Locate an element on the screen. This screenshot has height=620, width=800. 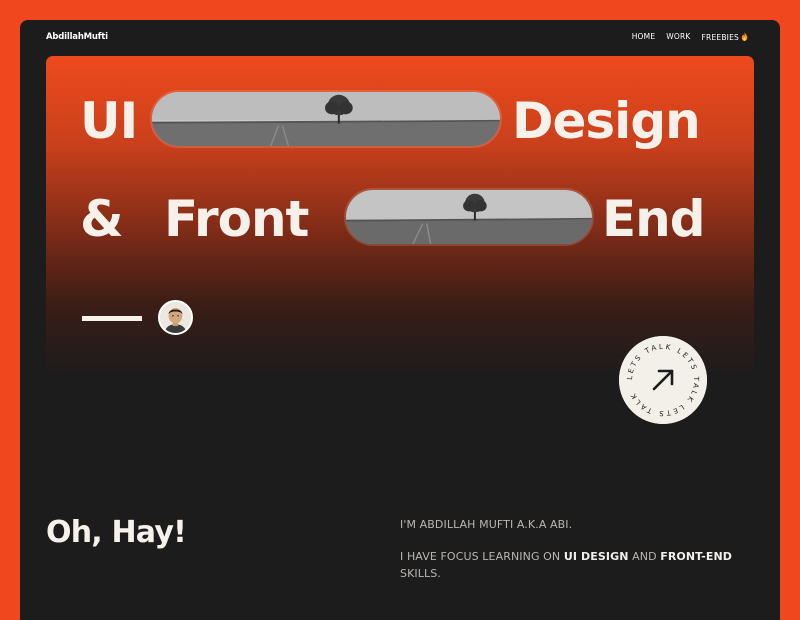
intro-line-2-post: SKILLS. is located at coordinates (420, 573).